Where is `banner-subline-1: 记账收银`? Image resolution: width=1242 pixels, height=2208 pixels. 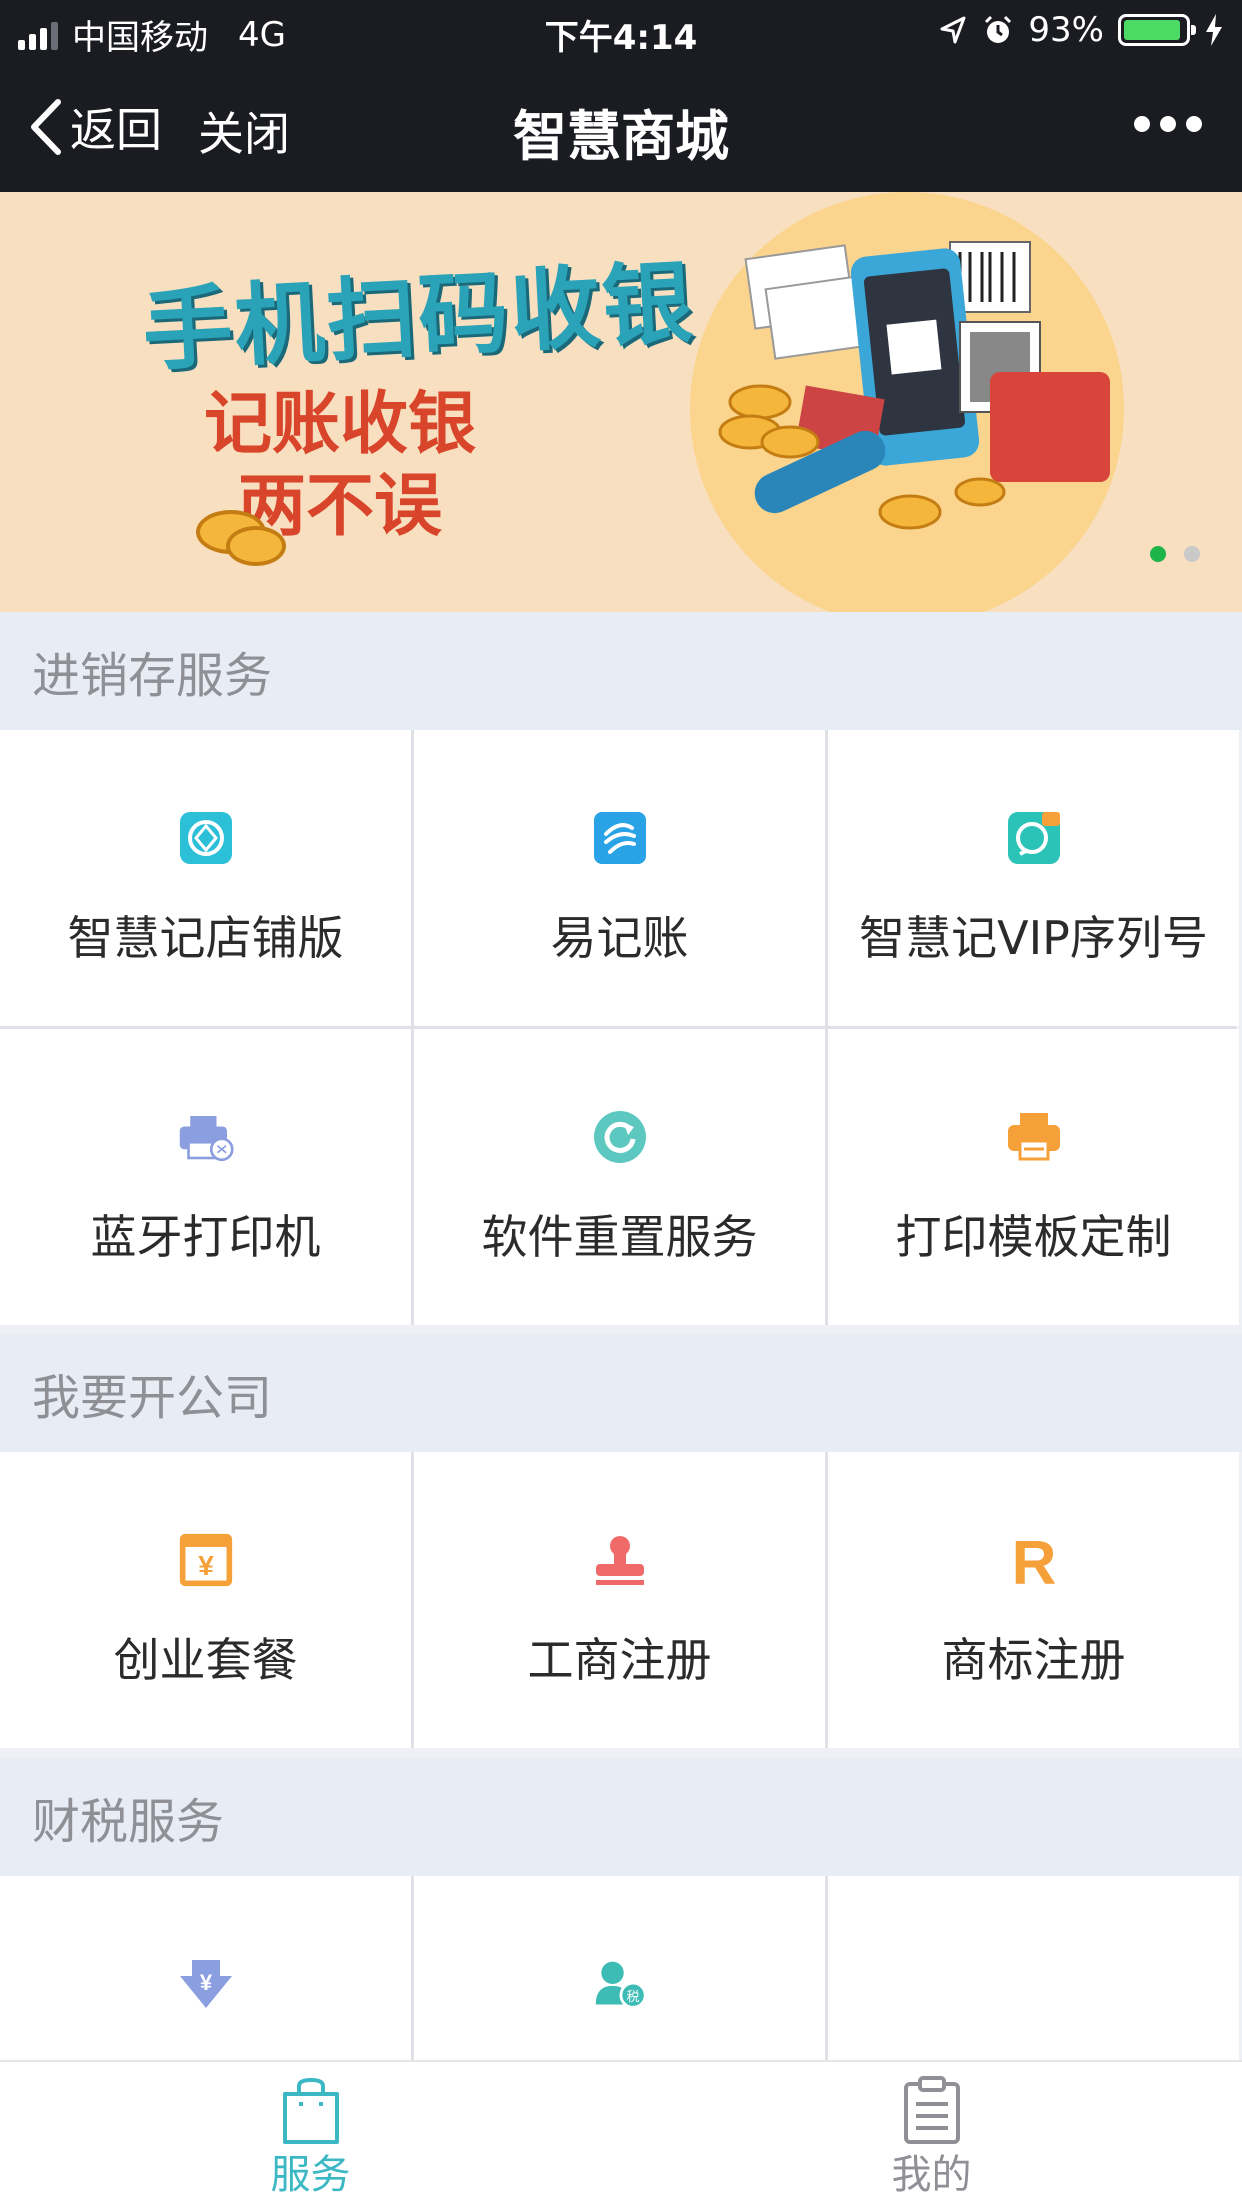
banner-subline-1: 记账收银 is located at coordinates (340, 424).